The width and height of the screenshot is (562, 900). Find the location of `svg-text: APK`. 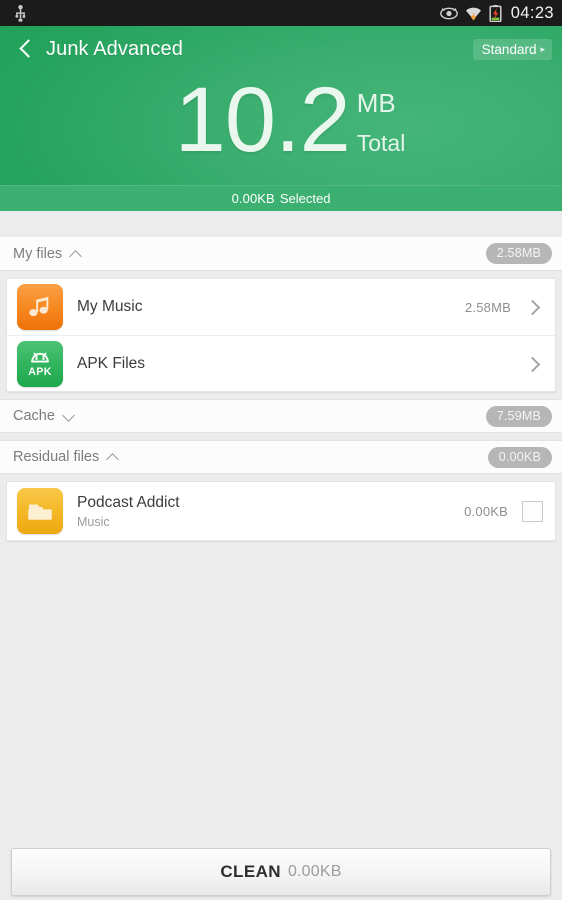

svg-text: APK is located at coordinates (40, 372).